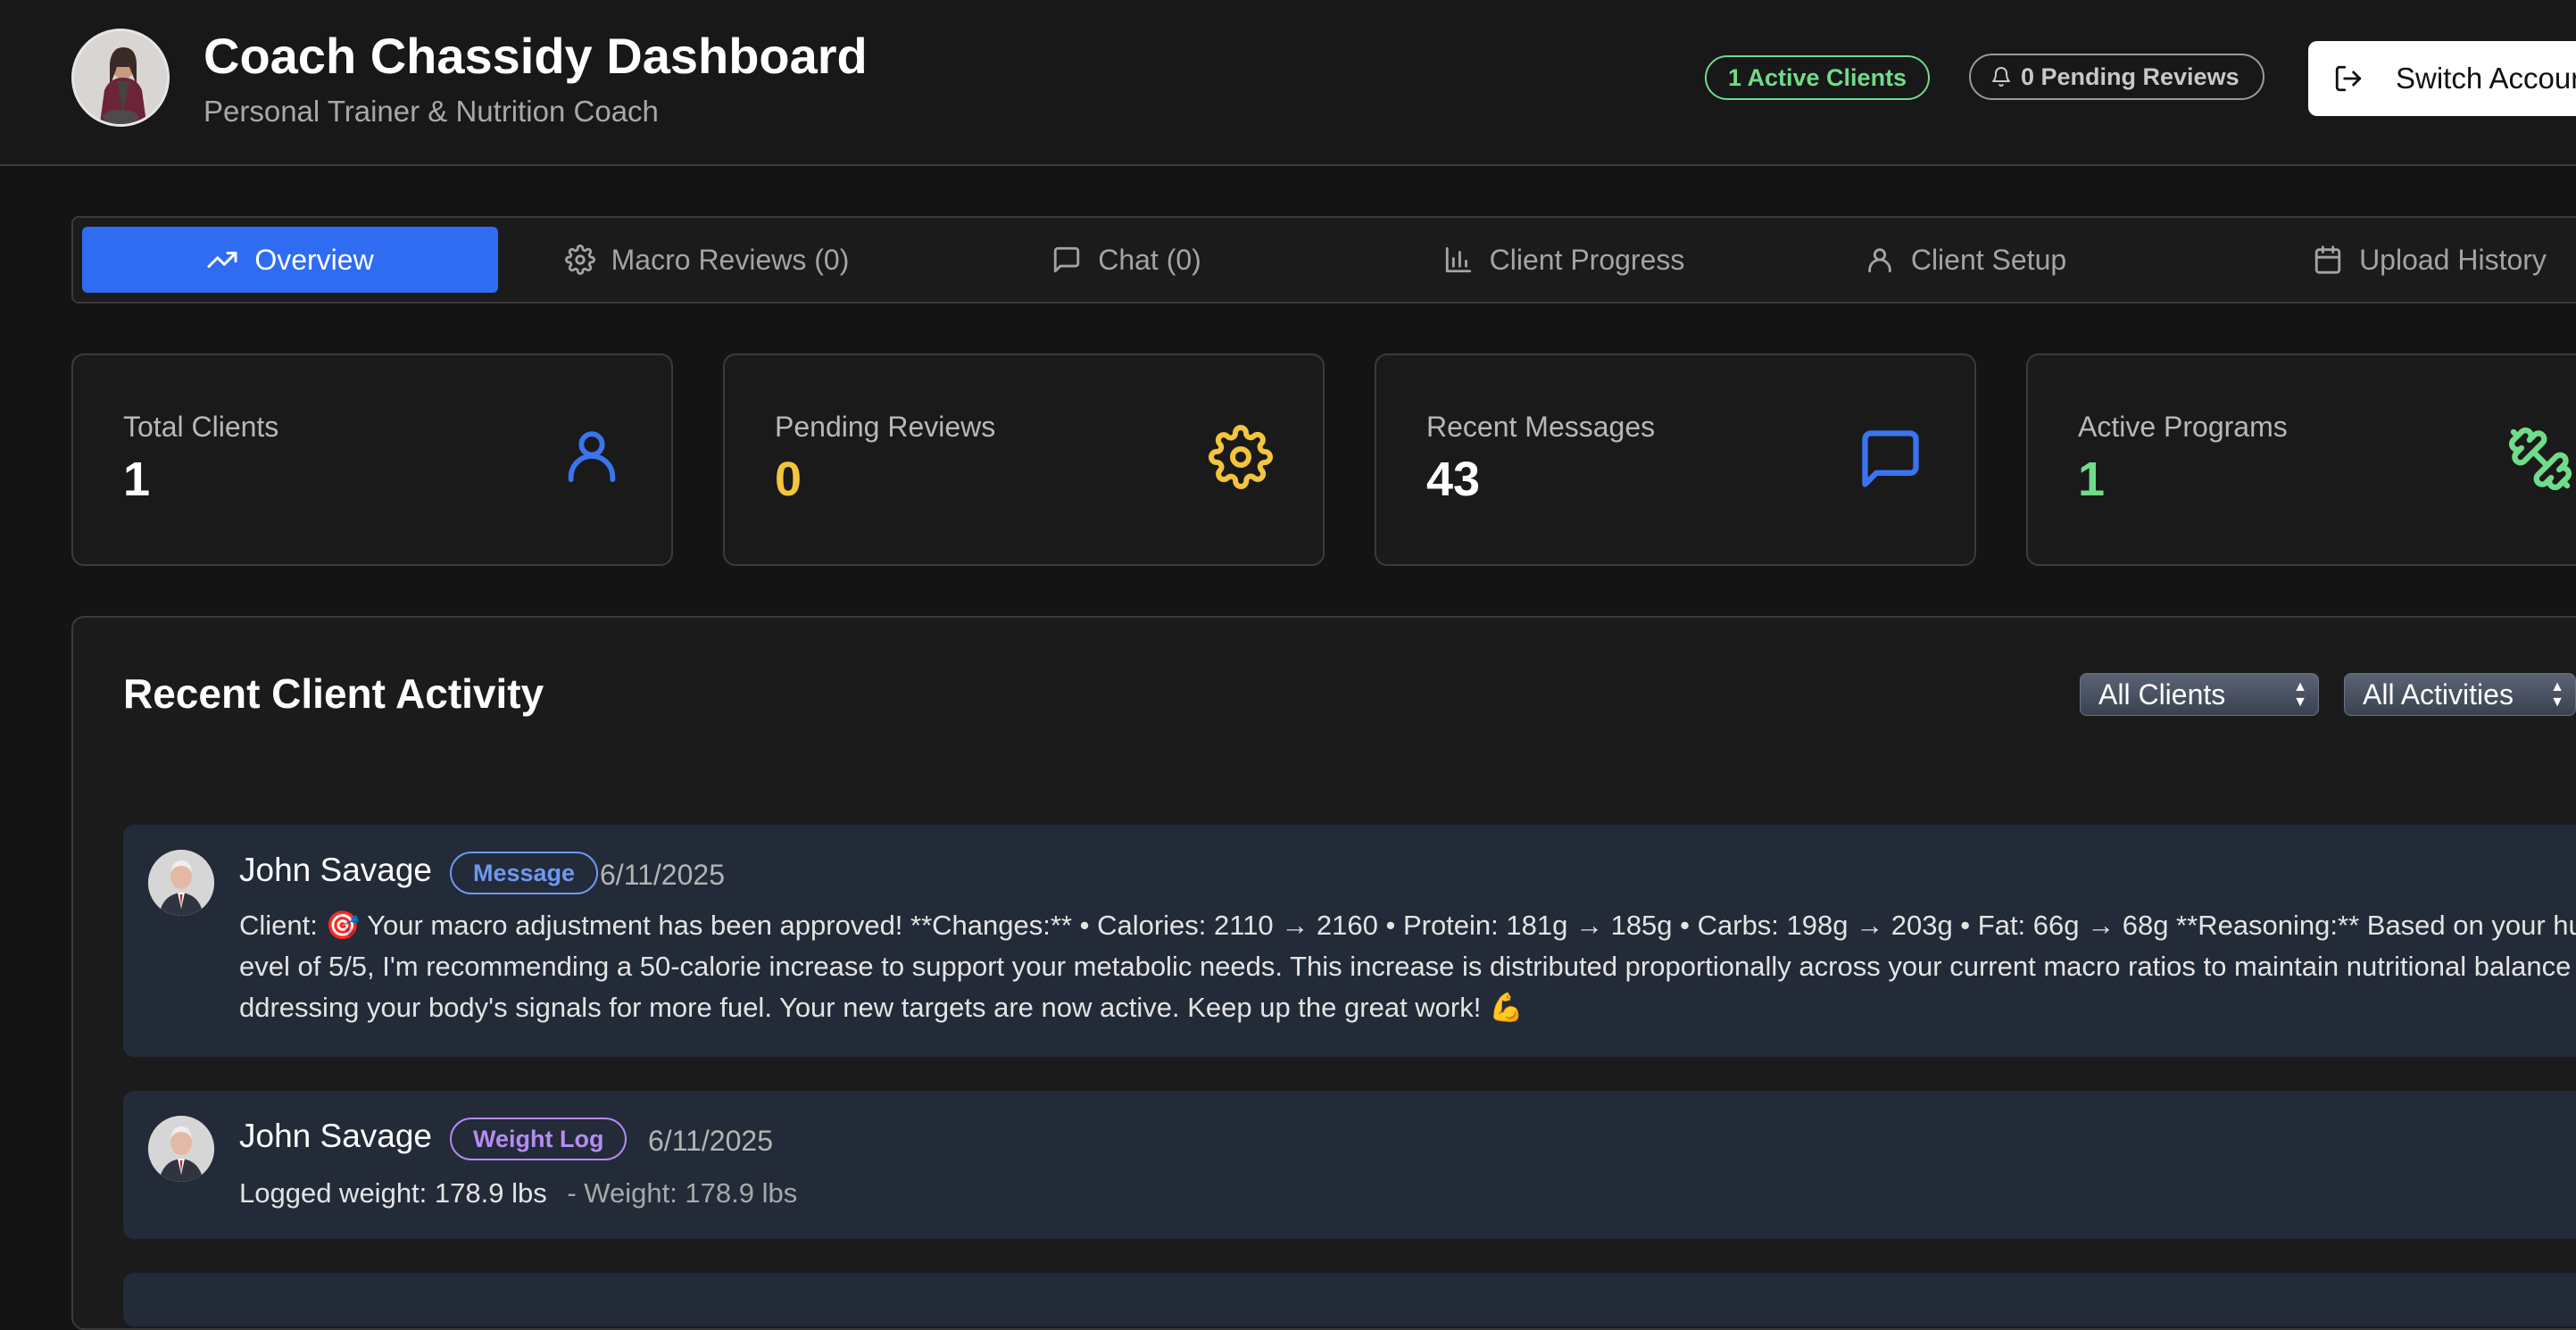 The width and height of the screenshot is (2576, 1330). I want to click on client-filter-value: All Clients, so click(2162, 694).